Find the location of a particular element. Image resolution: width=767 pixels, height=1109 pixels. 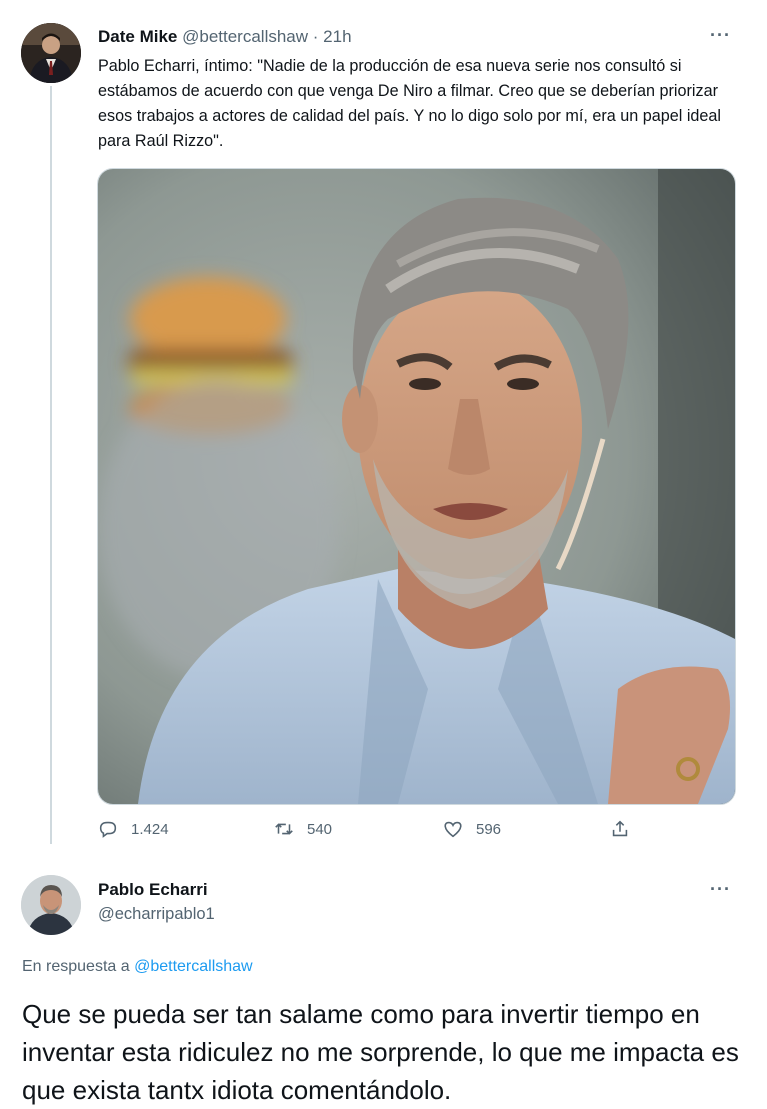

reply-context: En respuesta a @bettercallshaw is located at coordinates (137, 967).